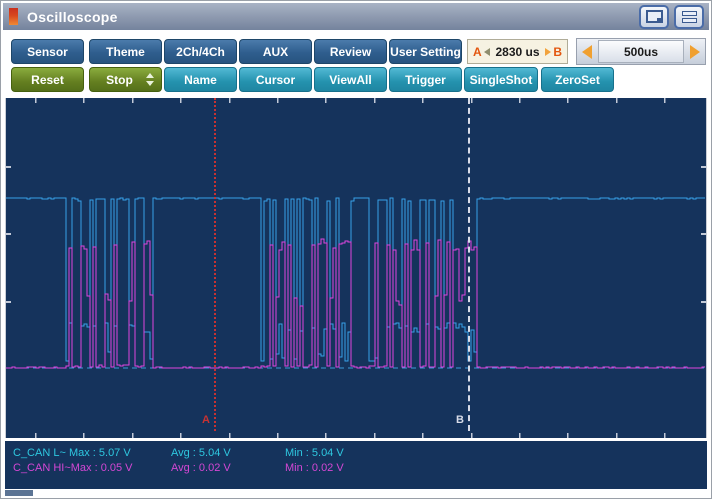  What do you see at coordinates (671, 16) in the screenshot?
I see `window-controls` at bounding box center [671, 16].